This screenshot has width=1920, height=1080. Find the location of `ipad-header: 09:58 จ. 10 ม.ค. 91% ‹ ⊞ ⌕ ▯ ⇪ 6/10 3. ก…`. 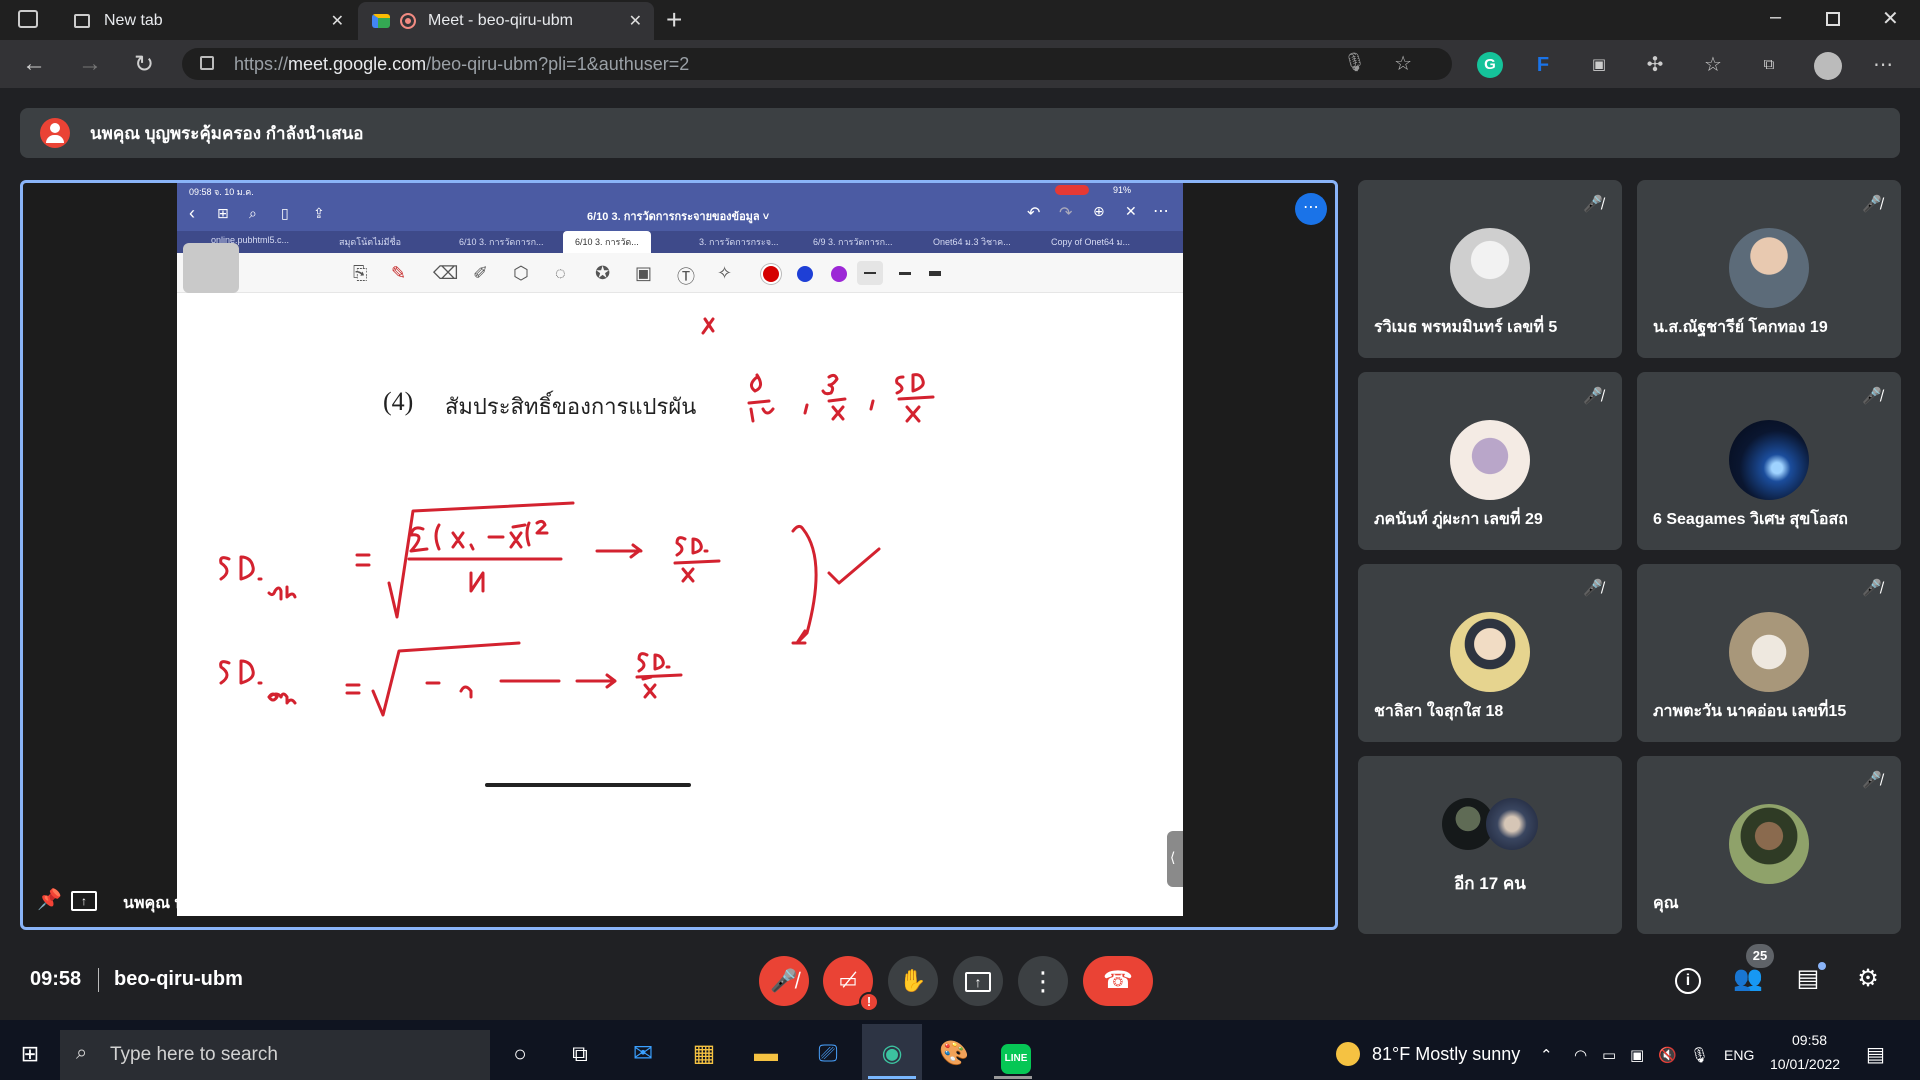

ipad-header: 09:58 จ. 10 ม.ค. 91% ‹ ⊞ ⌕ ▯ ⇪ 6/10 3. ก… is located at coordinates (680, 210).